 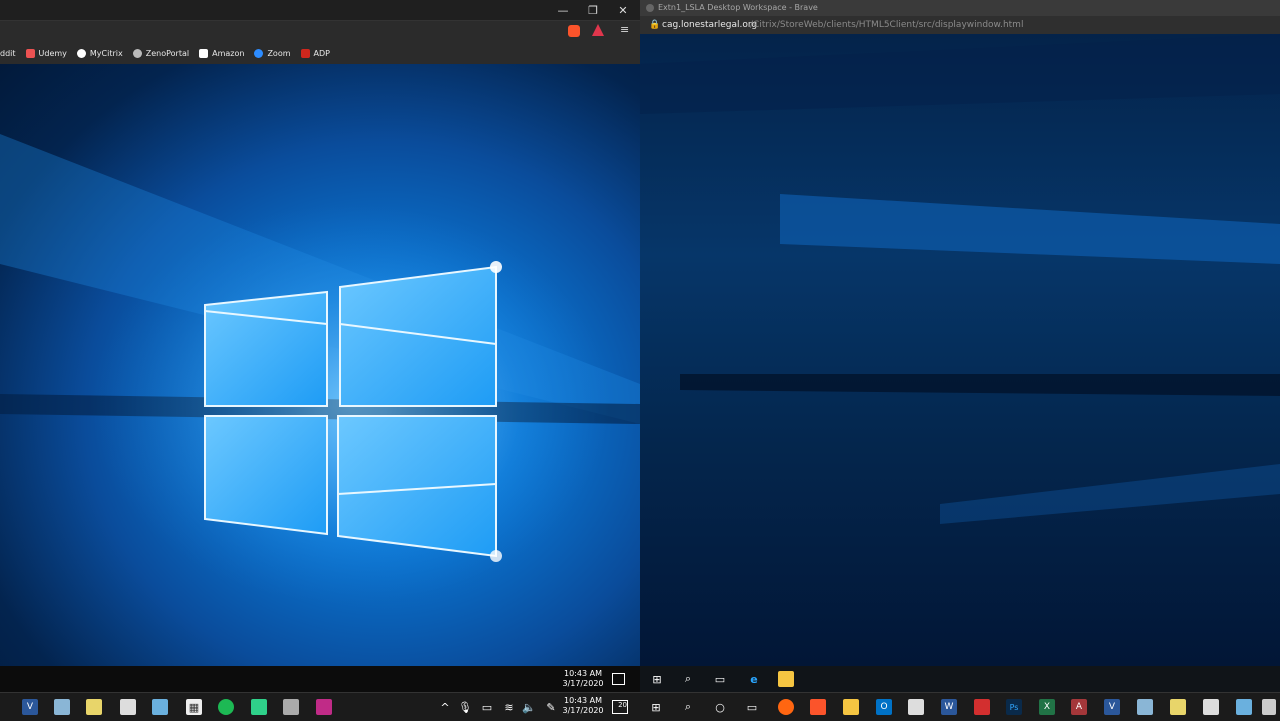 What do you see at coordinates (305, 53) in the screenshot?
I see `adp-icon` at bounding box center [305, 53].